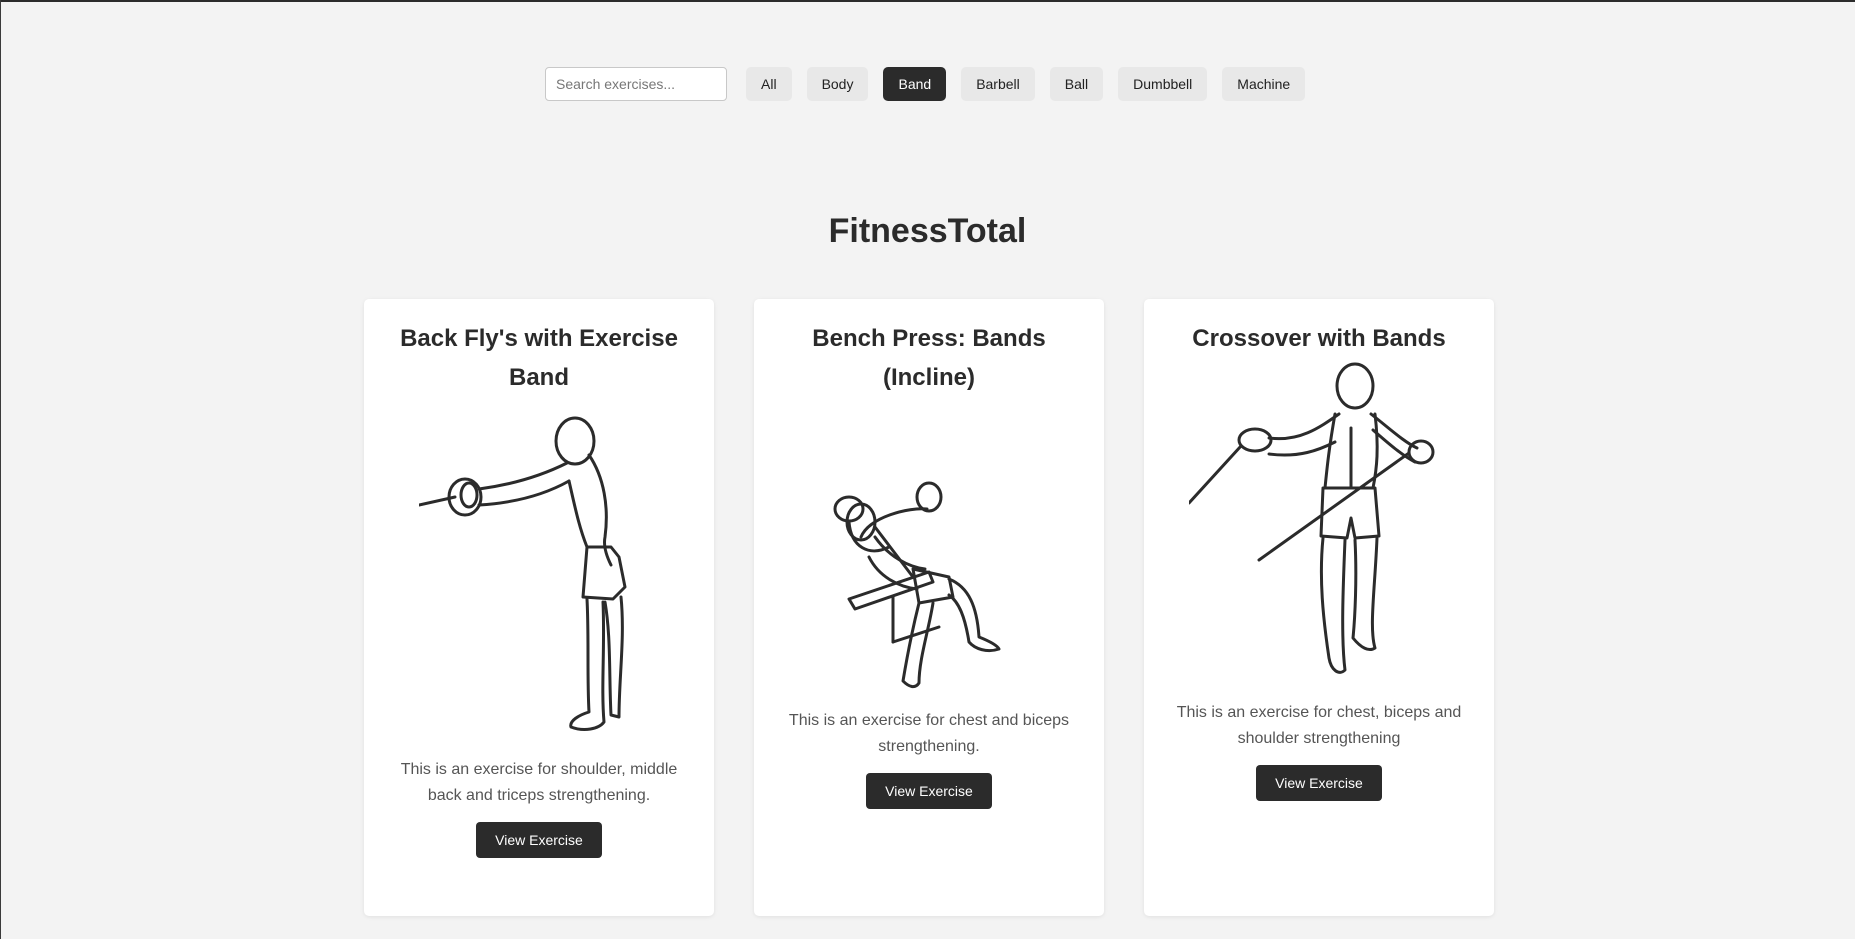  I want to click on filter-body-button: Body, so click(837, 84).